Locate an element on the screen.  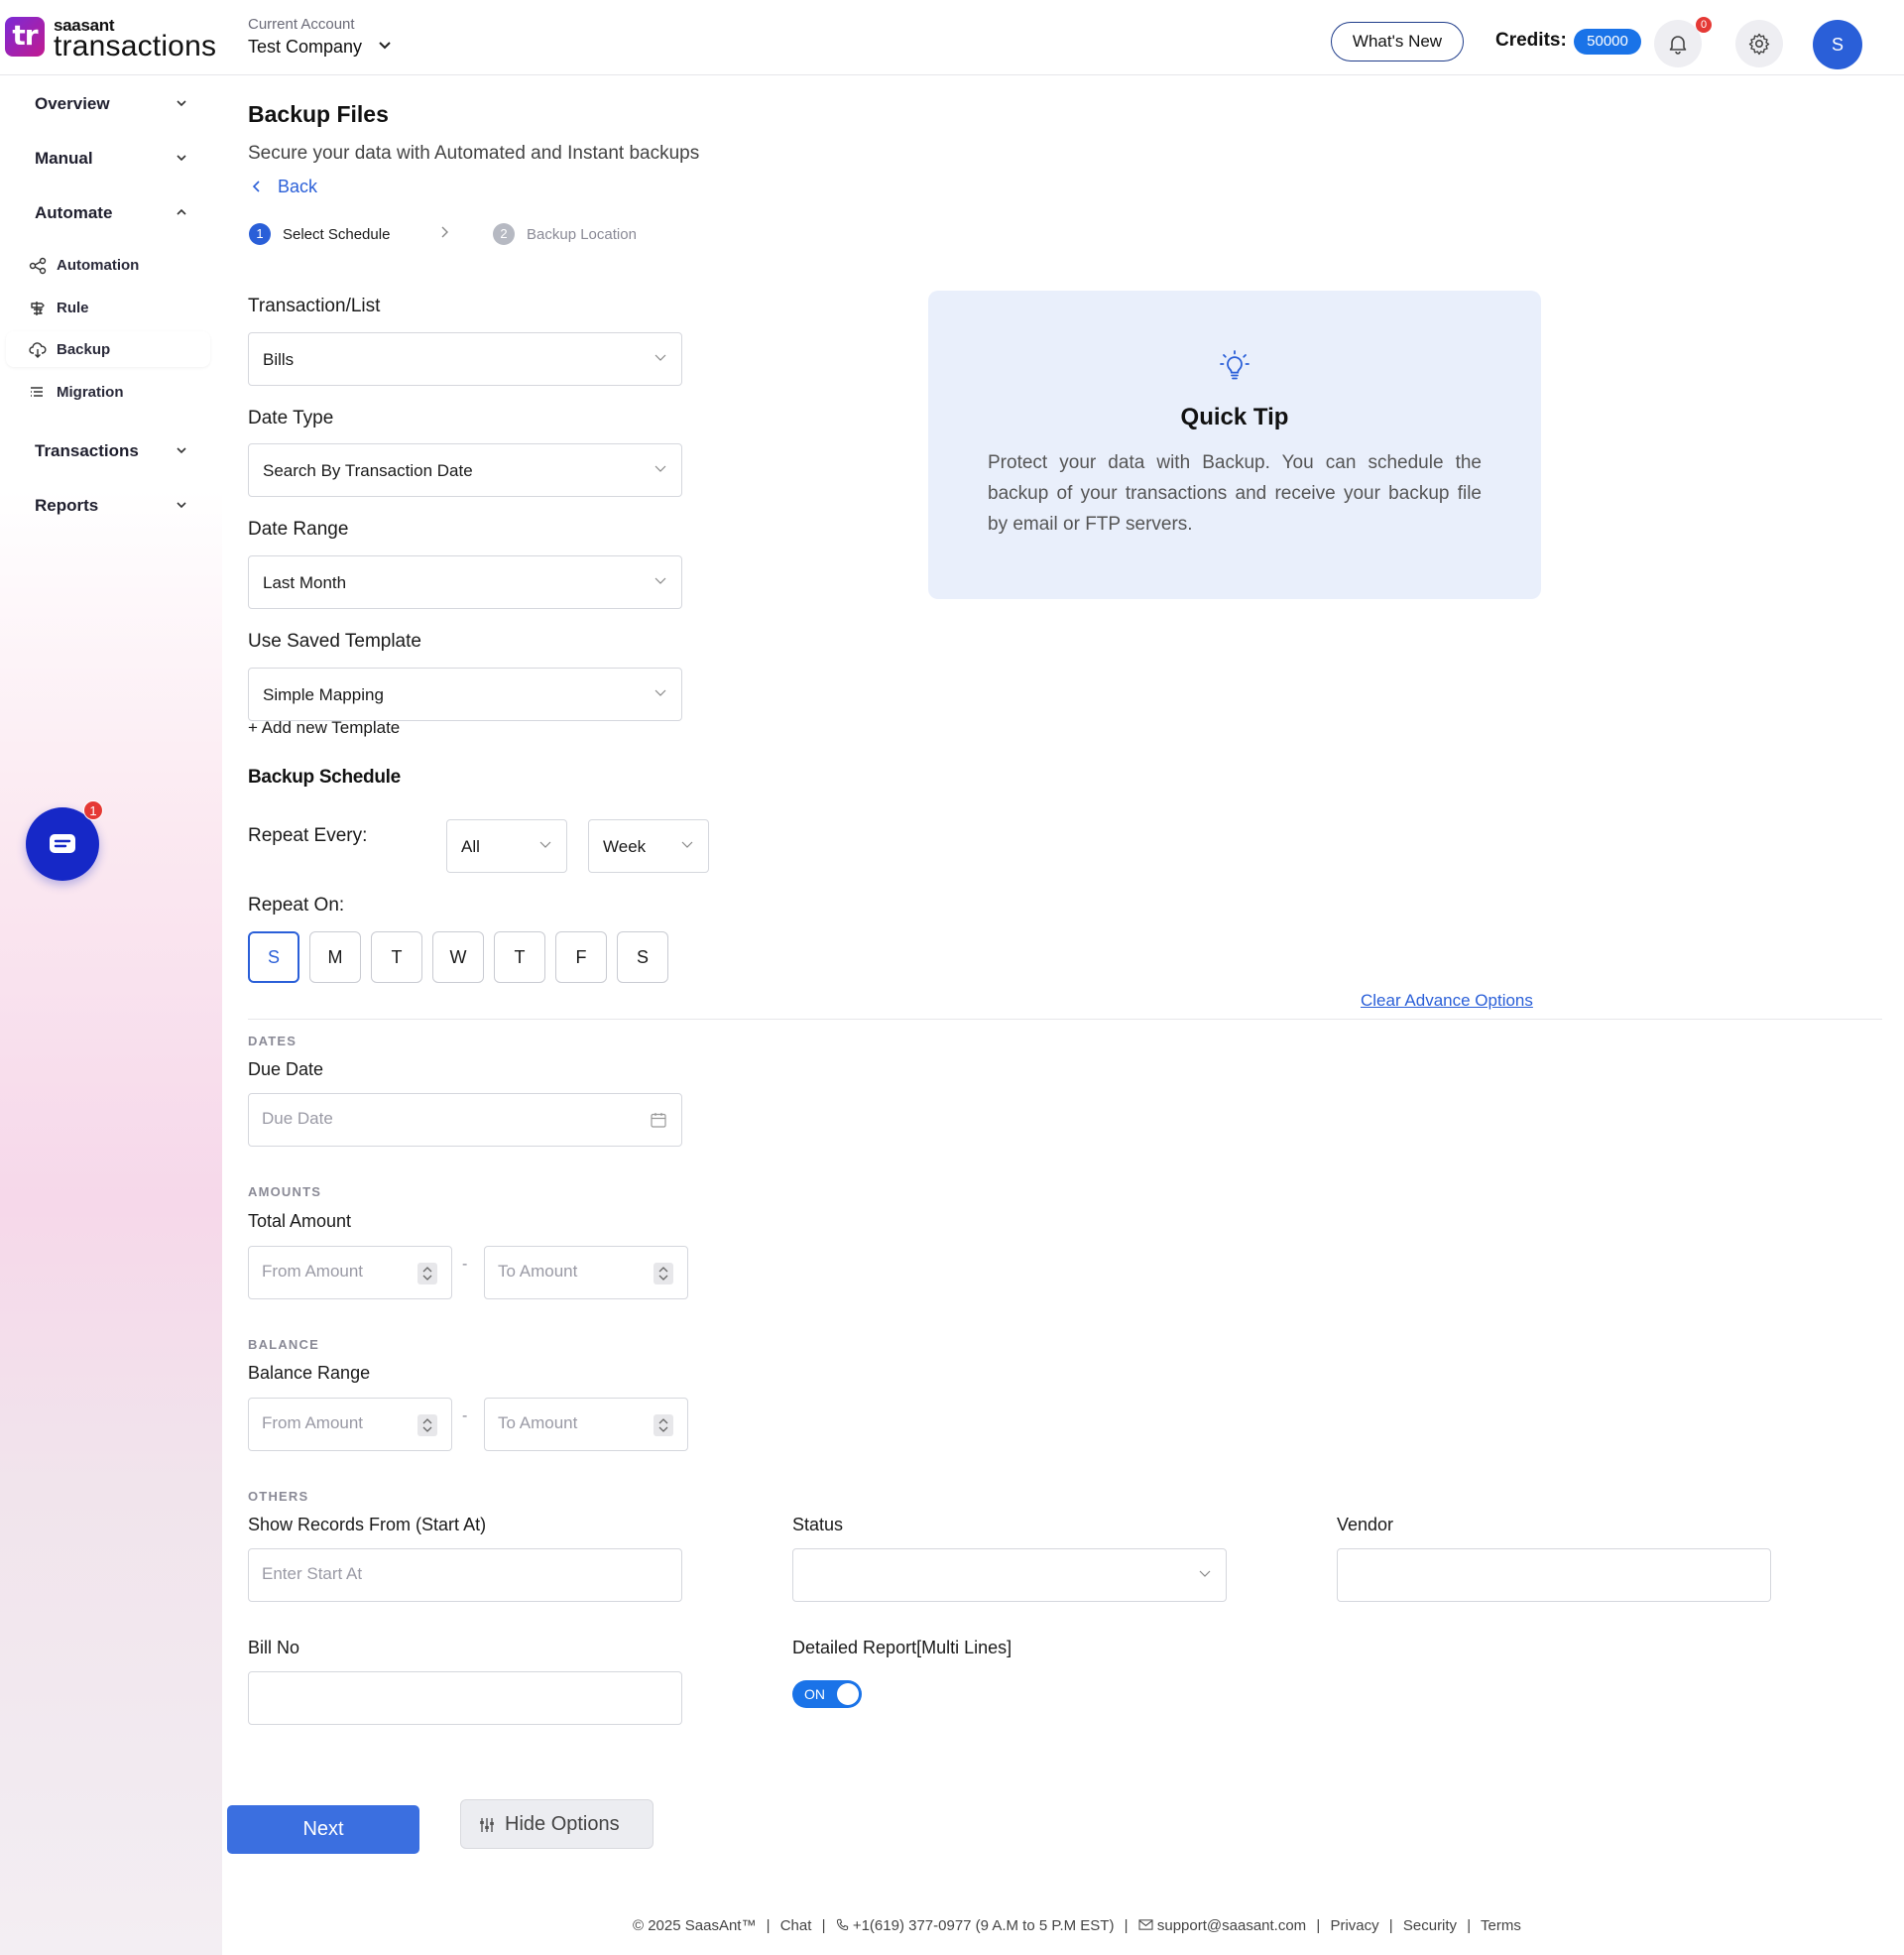
sidebar-item-migration: Migration is located at coordinates (120, 392).